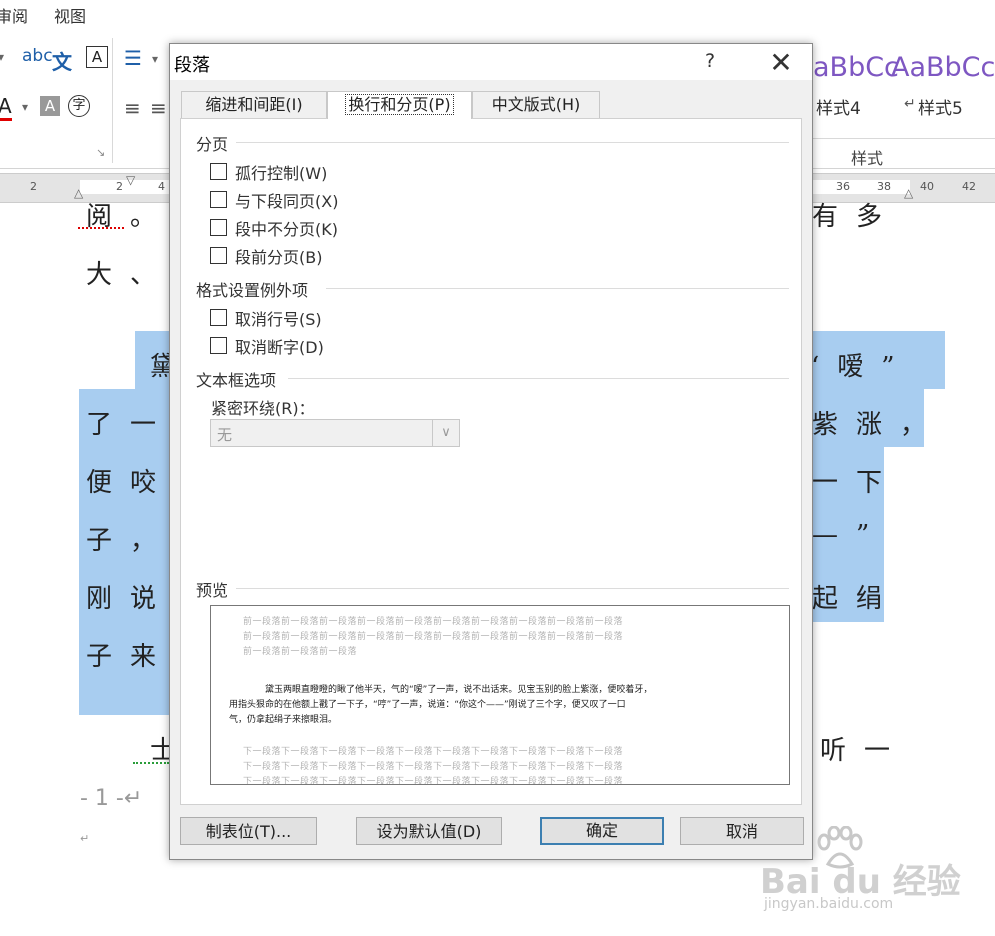 Image resolution: width=995 pixels, height=936 pixels. I want to click on menu-view: 视图, so click(70, 15).